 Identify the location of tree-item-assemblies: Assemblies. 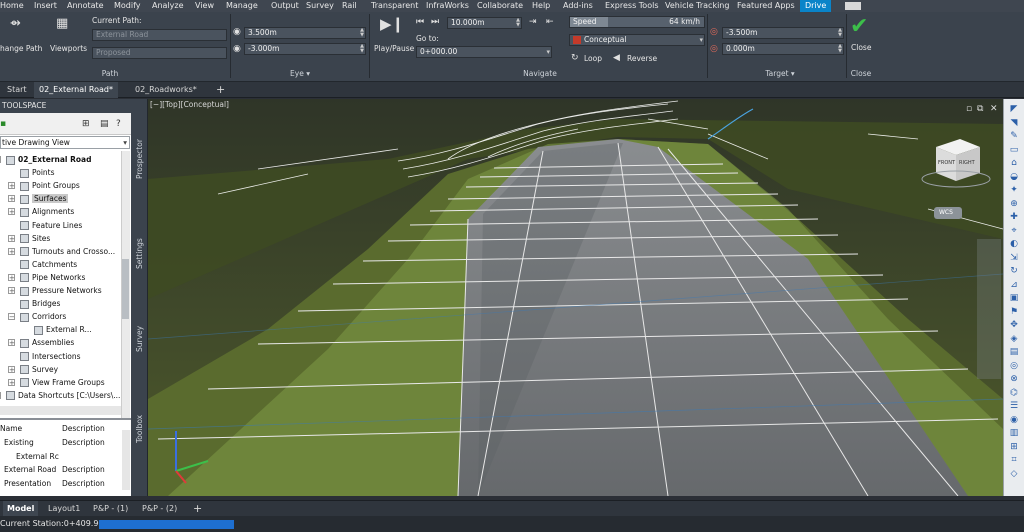
(47, 342).